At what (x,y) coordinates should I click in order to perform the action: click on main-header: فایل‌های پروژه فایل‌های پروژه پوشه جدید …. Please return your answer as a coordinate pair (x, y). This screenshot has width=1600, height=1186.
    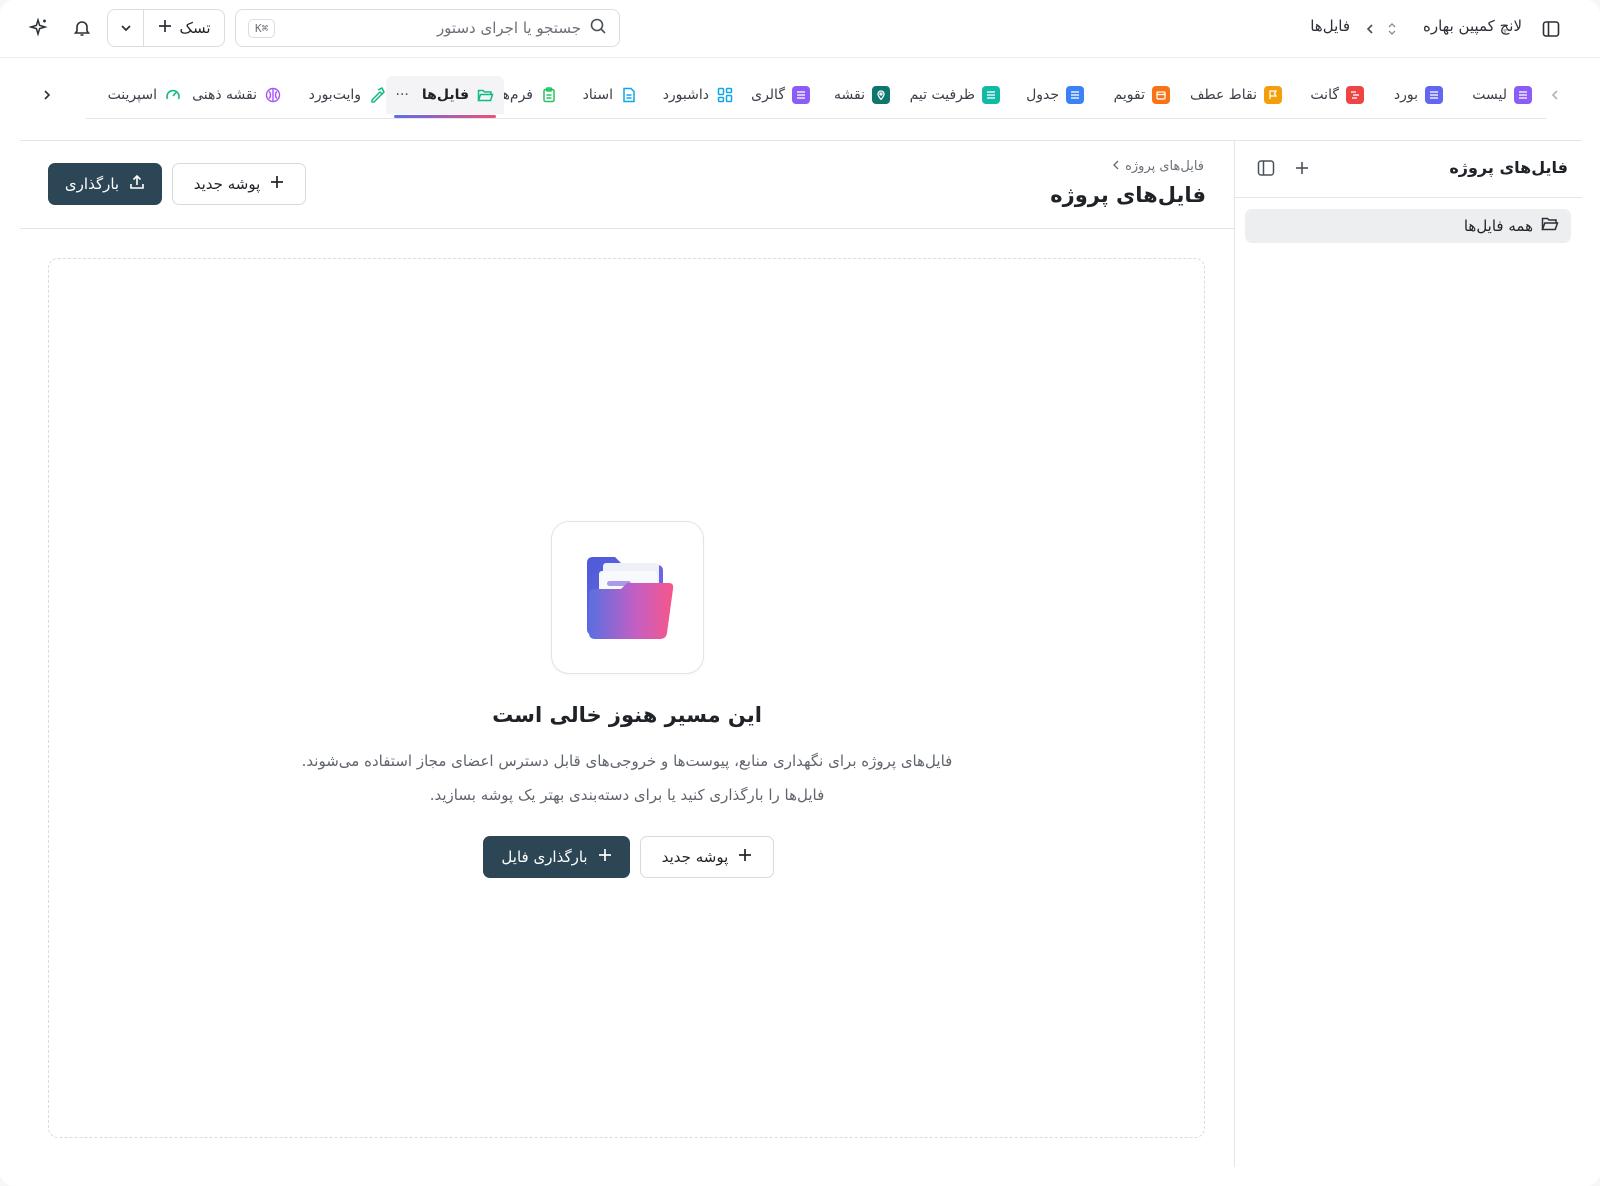
    Looking at the image, I should click on (627, 185).